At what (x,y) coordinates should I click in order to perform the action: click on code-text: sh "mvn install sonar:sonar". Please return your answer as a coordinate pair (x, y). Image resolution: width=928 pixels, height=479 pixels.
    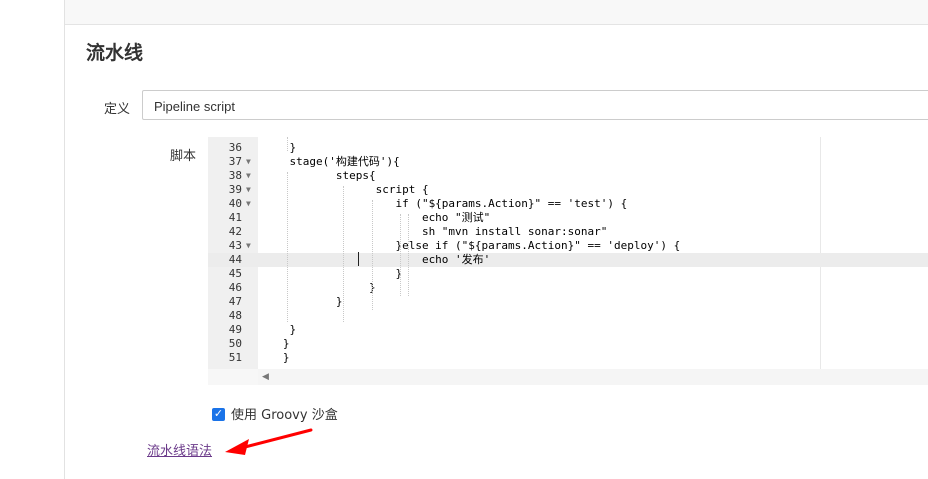
    Looking at the image, I should click on (435, 231).